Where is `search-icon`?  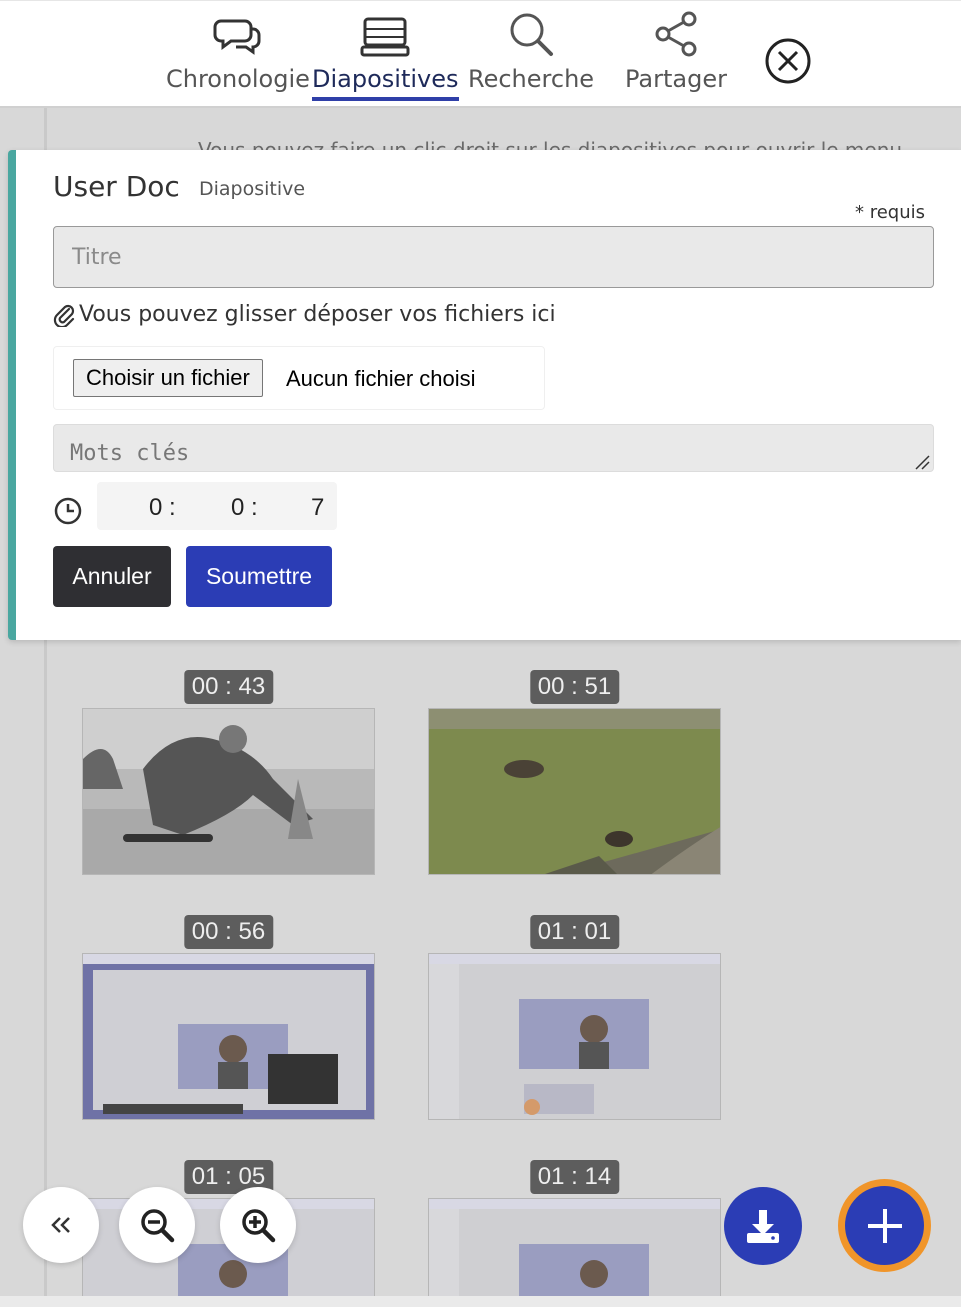 search-icon is located at coordinates (532, 34).